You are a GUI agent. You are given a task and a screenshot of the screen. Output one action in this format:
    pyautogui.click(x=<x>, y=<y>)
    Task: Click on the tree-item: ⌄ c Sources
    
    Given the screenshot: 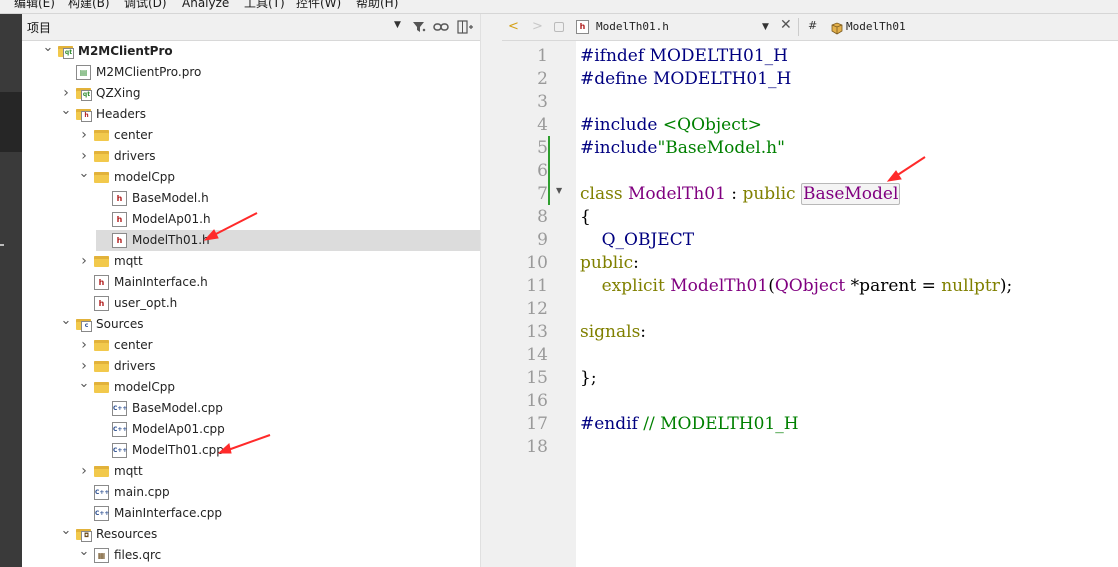 What is the action you would take?
    pyautogui.click(x=253, y=324)
    